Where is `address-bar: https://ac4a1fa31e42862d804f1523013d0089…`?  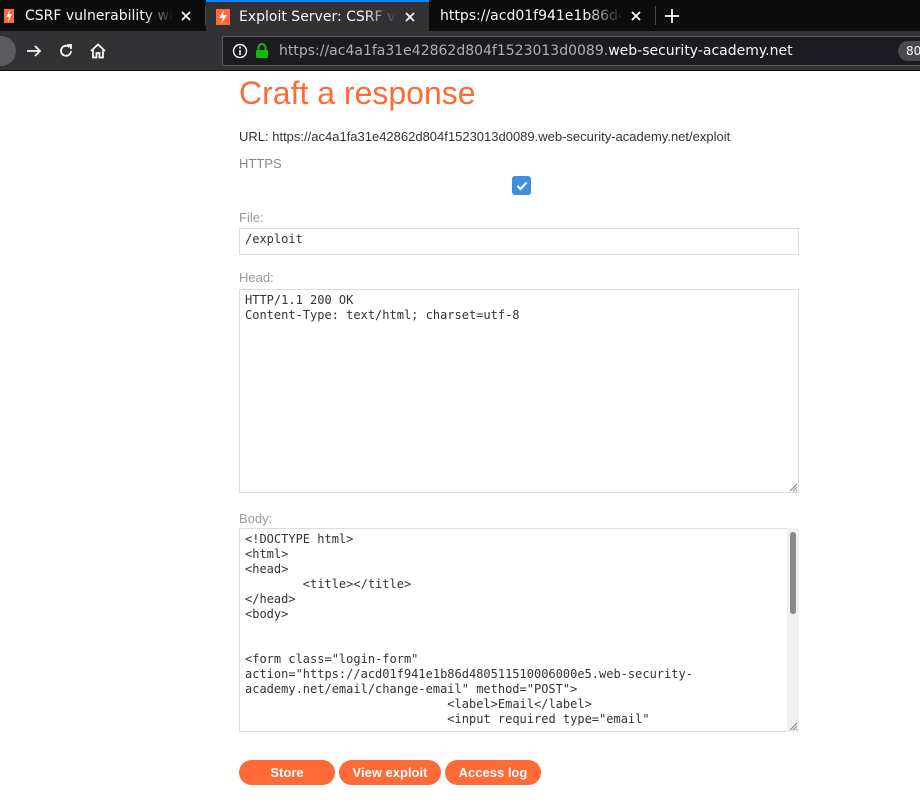
address-bar: https://ac4a1fa31e42862d804f1523013d0089… is located at coordinates (571, 51).